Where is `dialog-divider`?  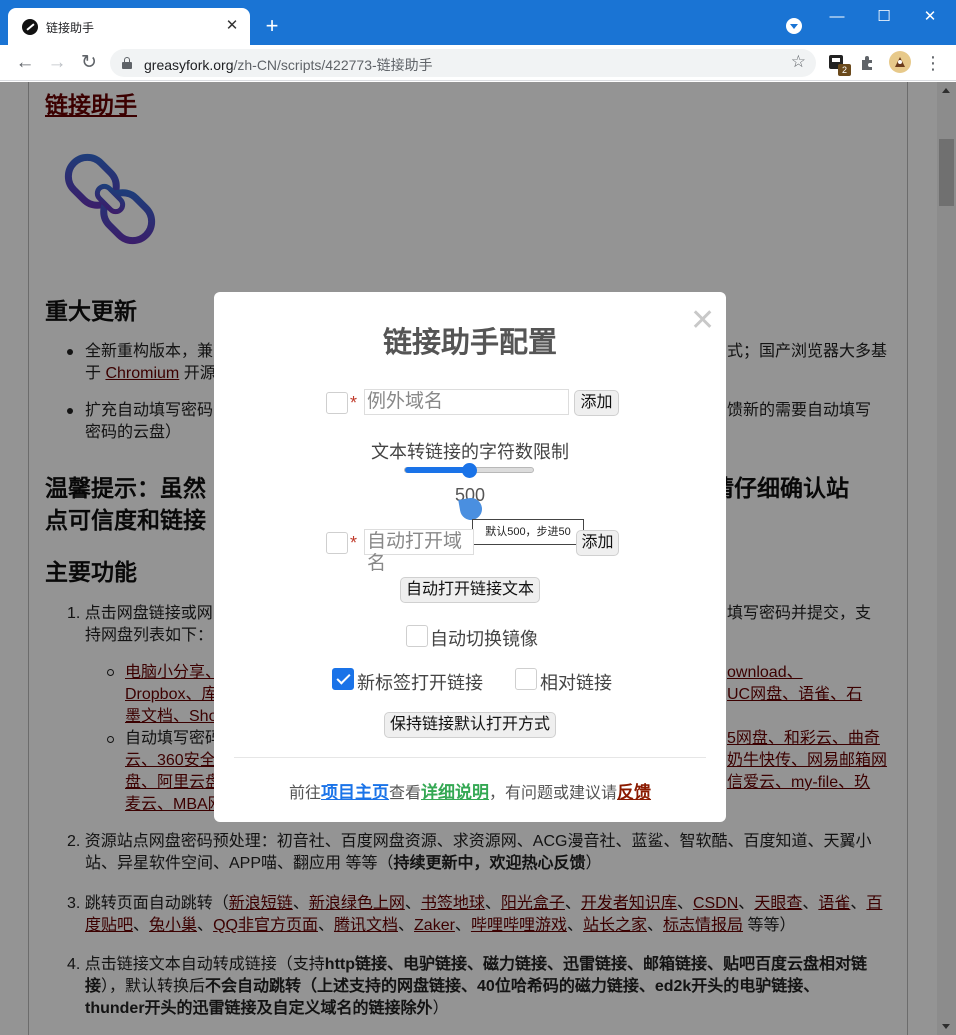 dialog-divider is located at coordinates (470, 757).